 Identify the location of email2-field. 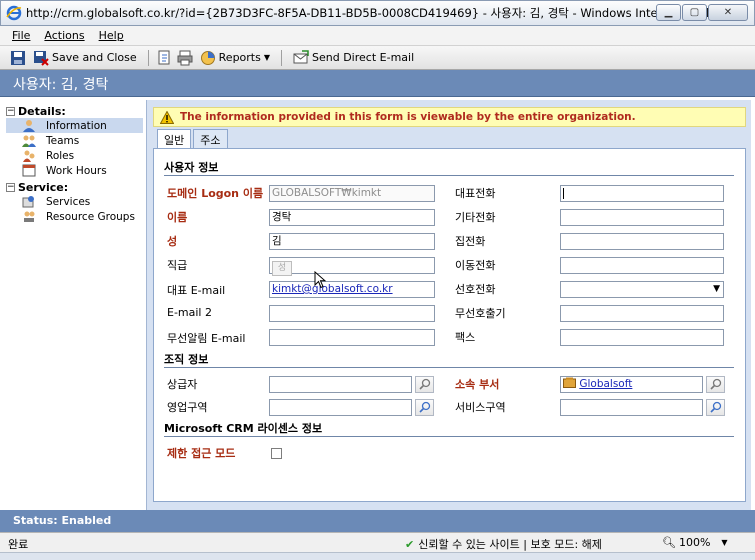
(352, 313).